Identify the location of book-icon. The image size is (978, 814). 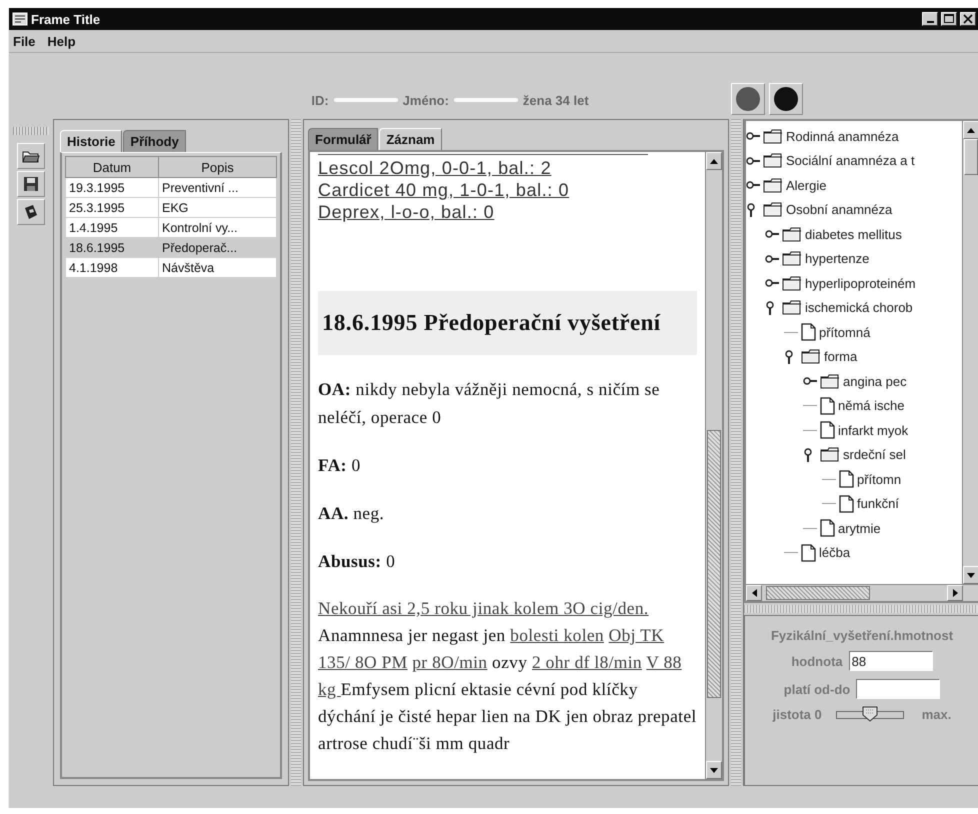
(31, 212).